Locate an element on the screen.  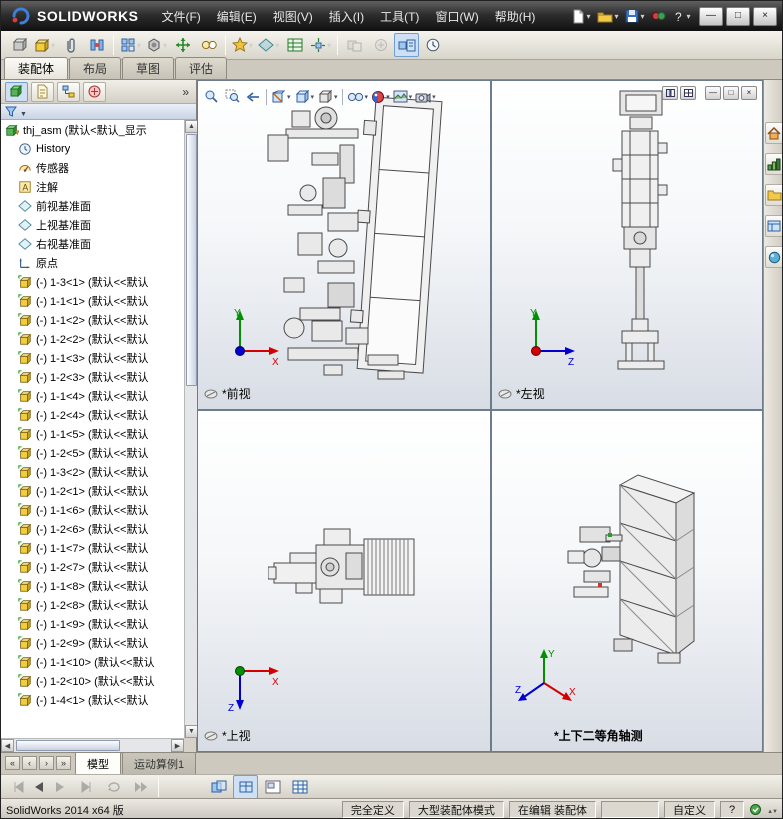
assembly-features-button is located at coordinates (242, 45).